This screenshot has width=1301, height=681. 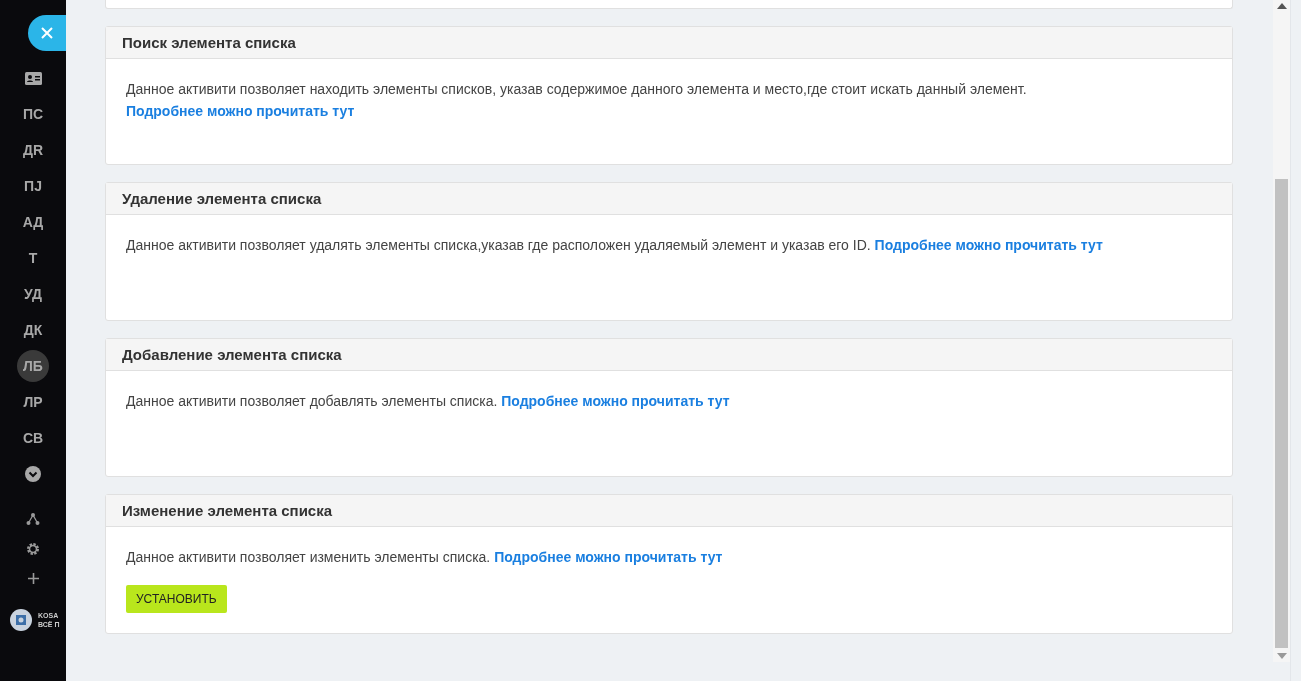 What do you see at coordinates (33, 366) in the screenshot?
I see `sidebar-item: ЛБ` at bounding box center [33, 366].